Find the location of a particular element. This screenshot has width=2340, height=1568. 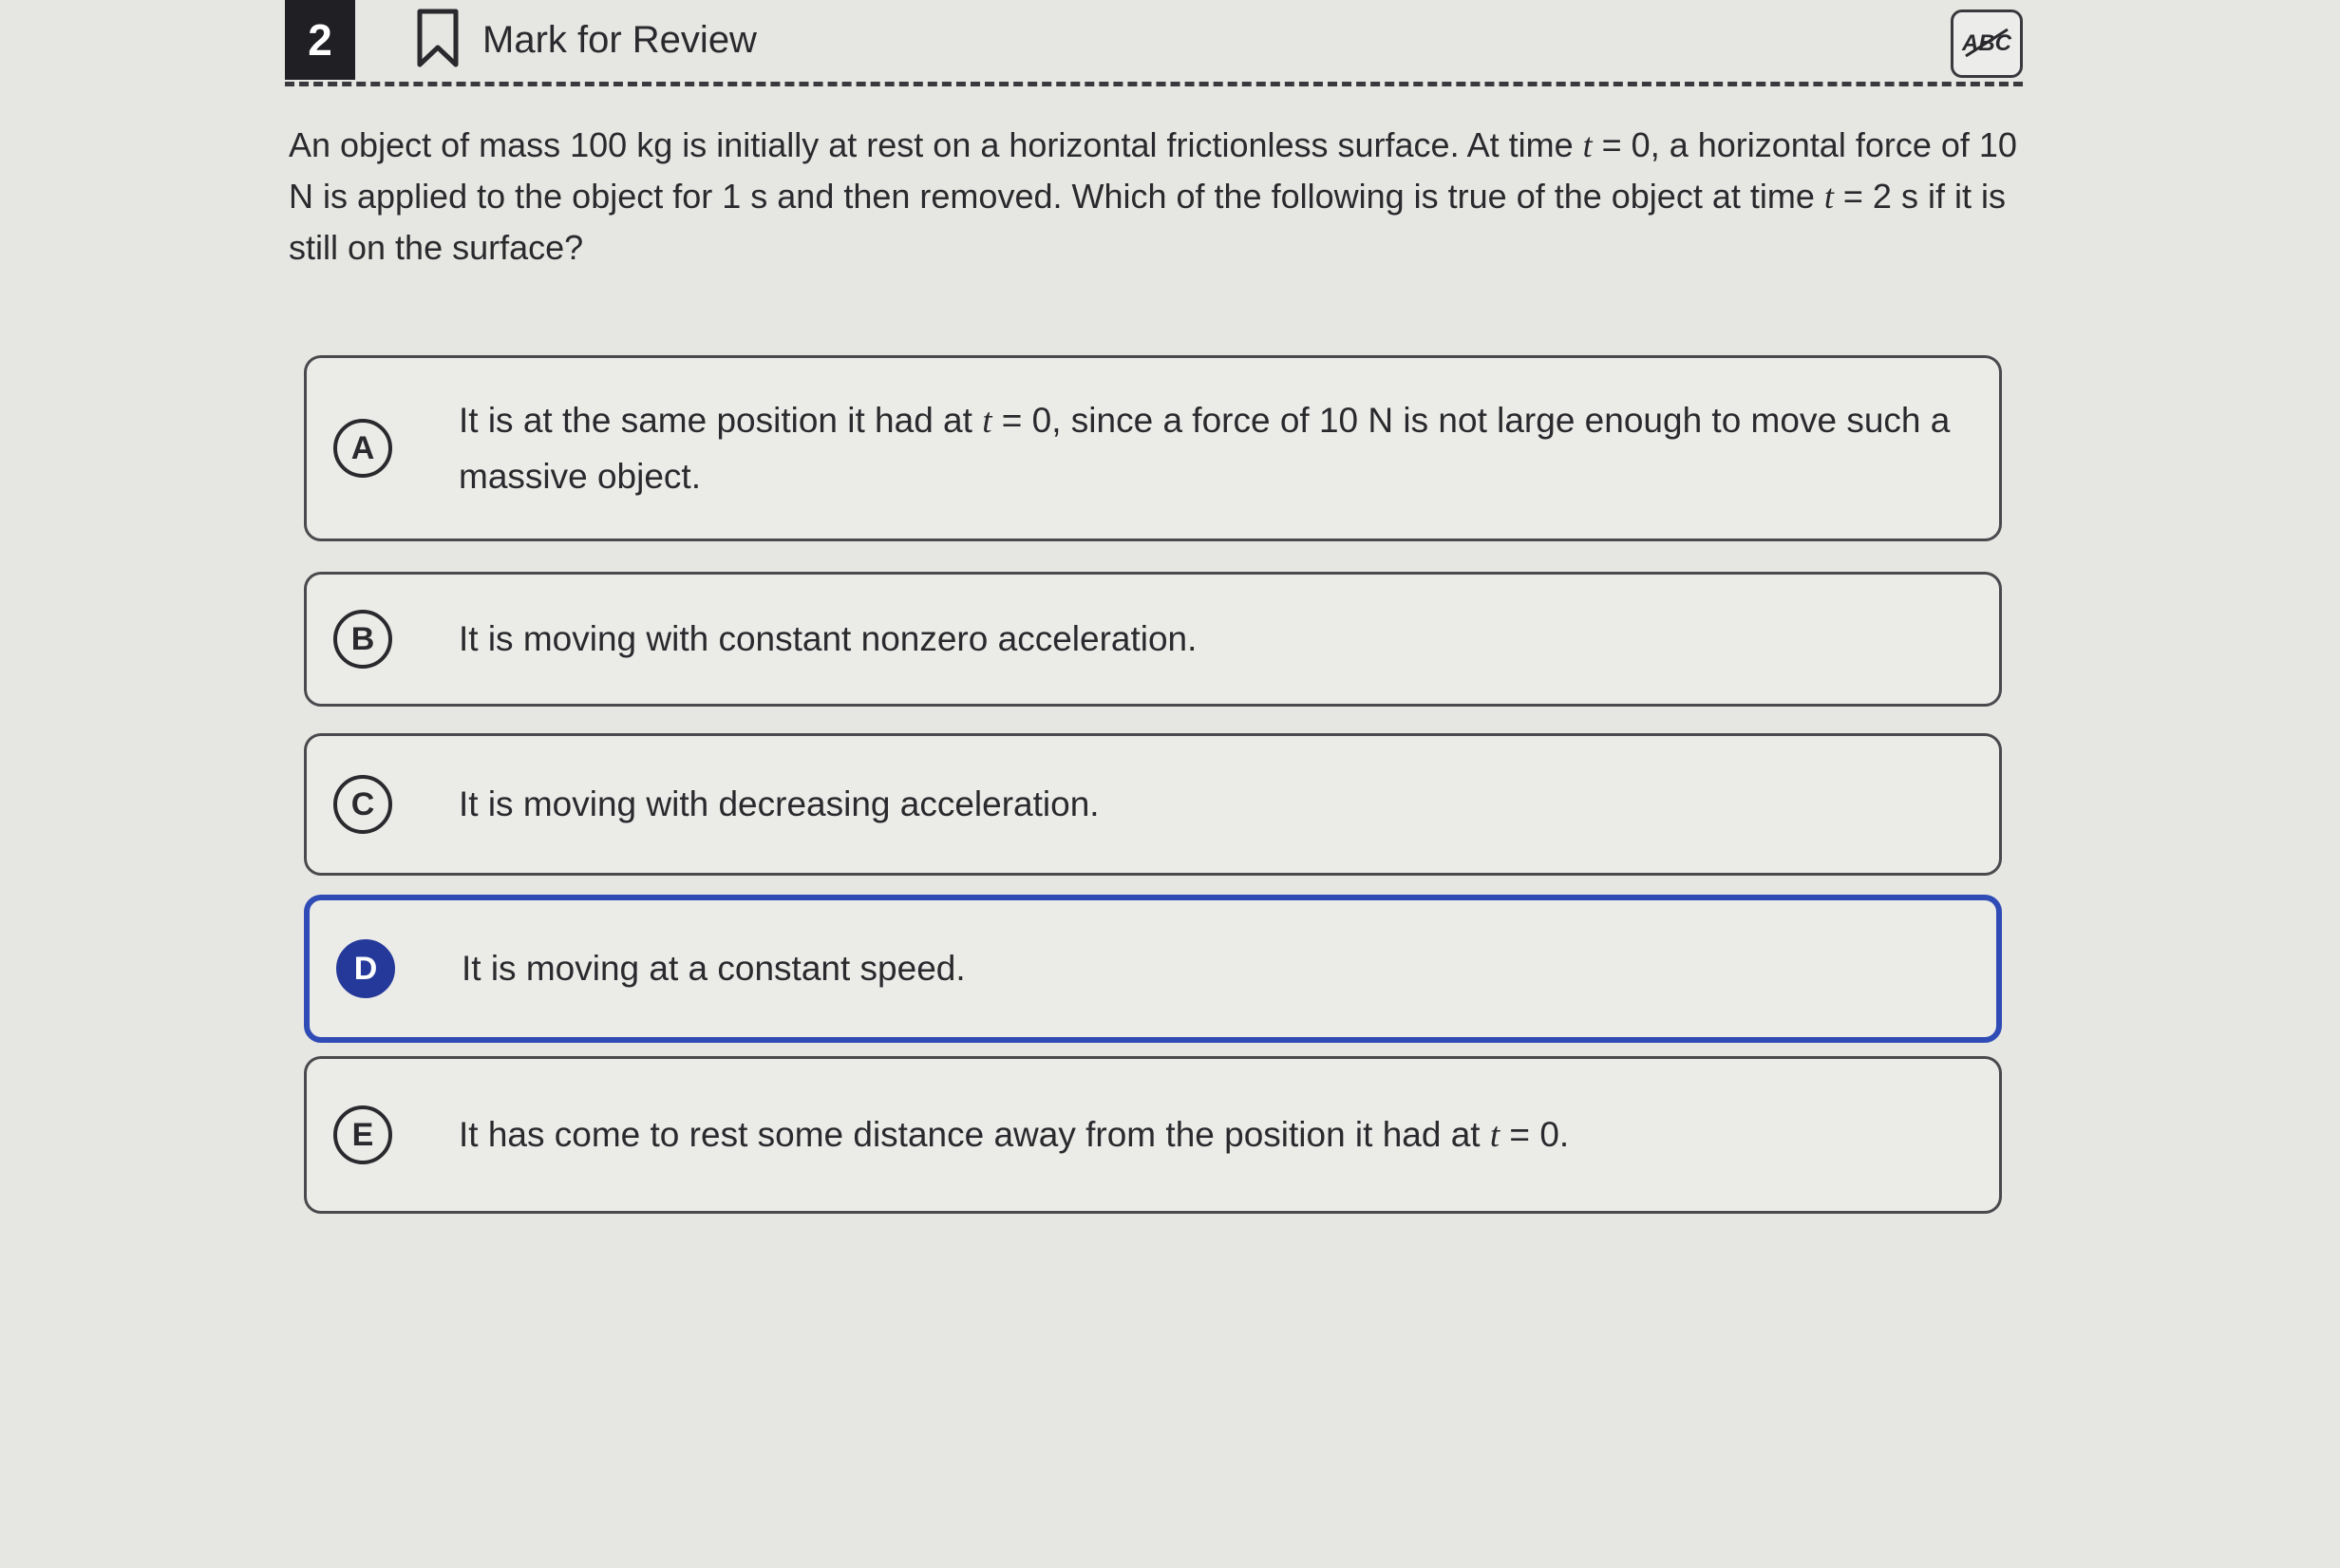

abc-strikethrough-button: ABC is located at coordinates (1987, 43).